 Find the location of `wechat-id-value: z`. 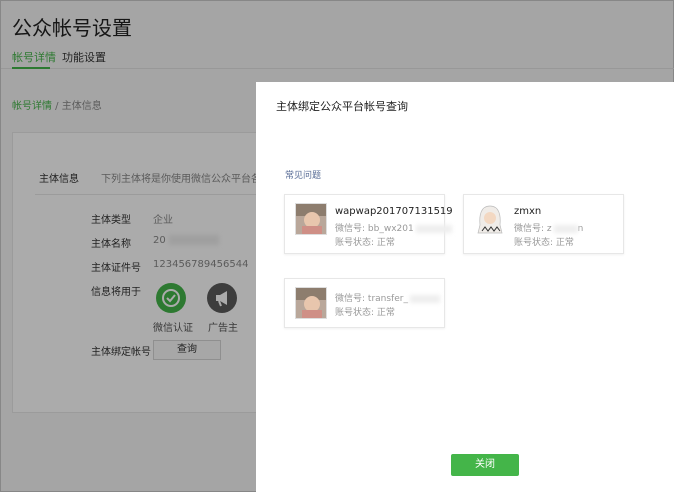

wechat-id-value: z is located at coordinates (549, 229).